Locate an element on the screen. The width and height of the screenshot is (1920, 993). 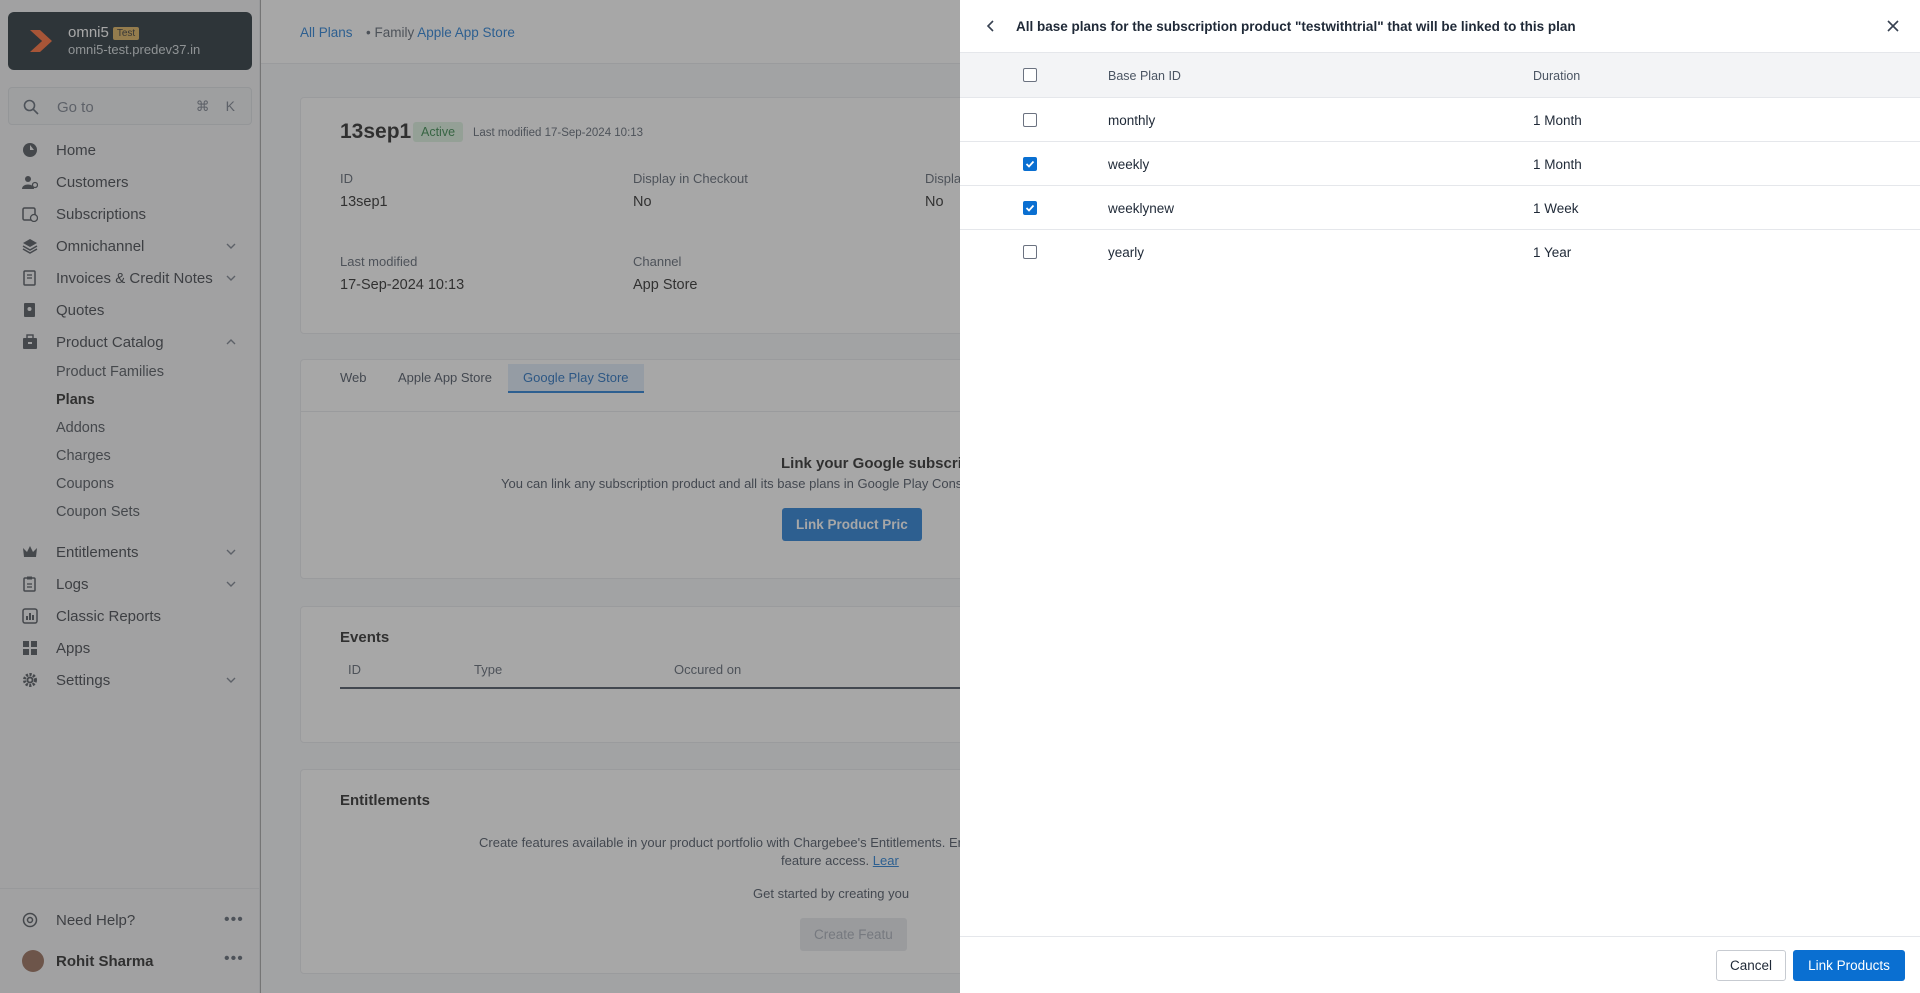
base-plan-id: yearly is located at coordinates (1126, 252).